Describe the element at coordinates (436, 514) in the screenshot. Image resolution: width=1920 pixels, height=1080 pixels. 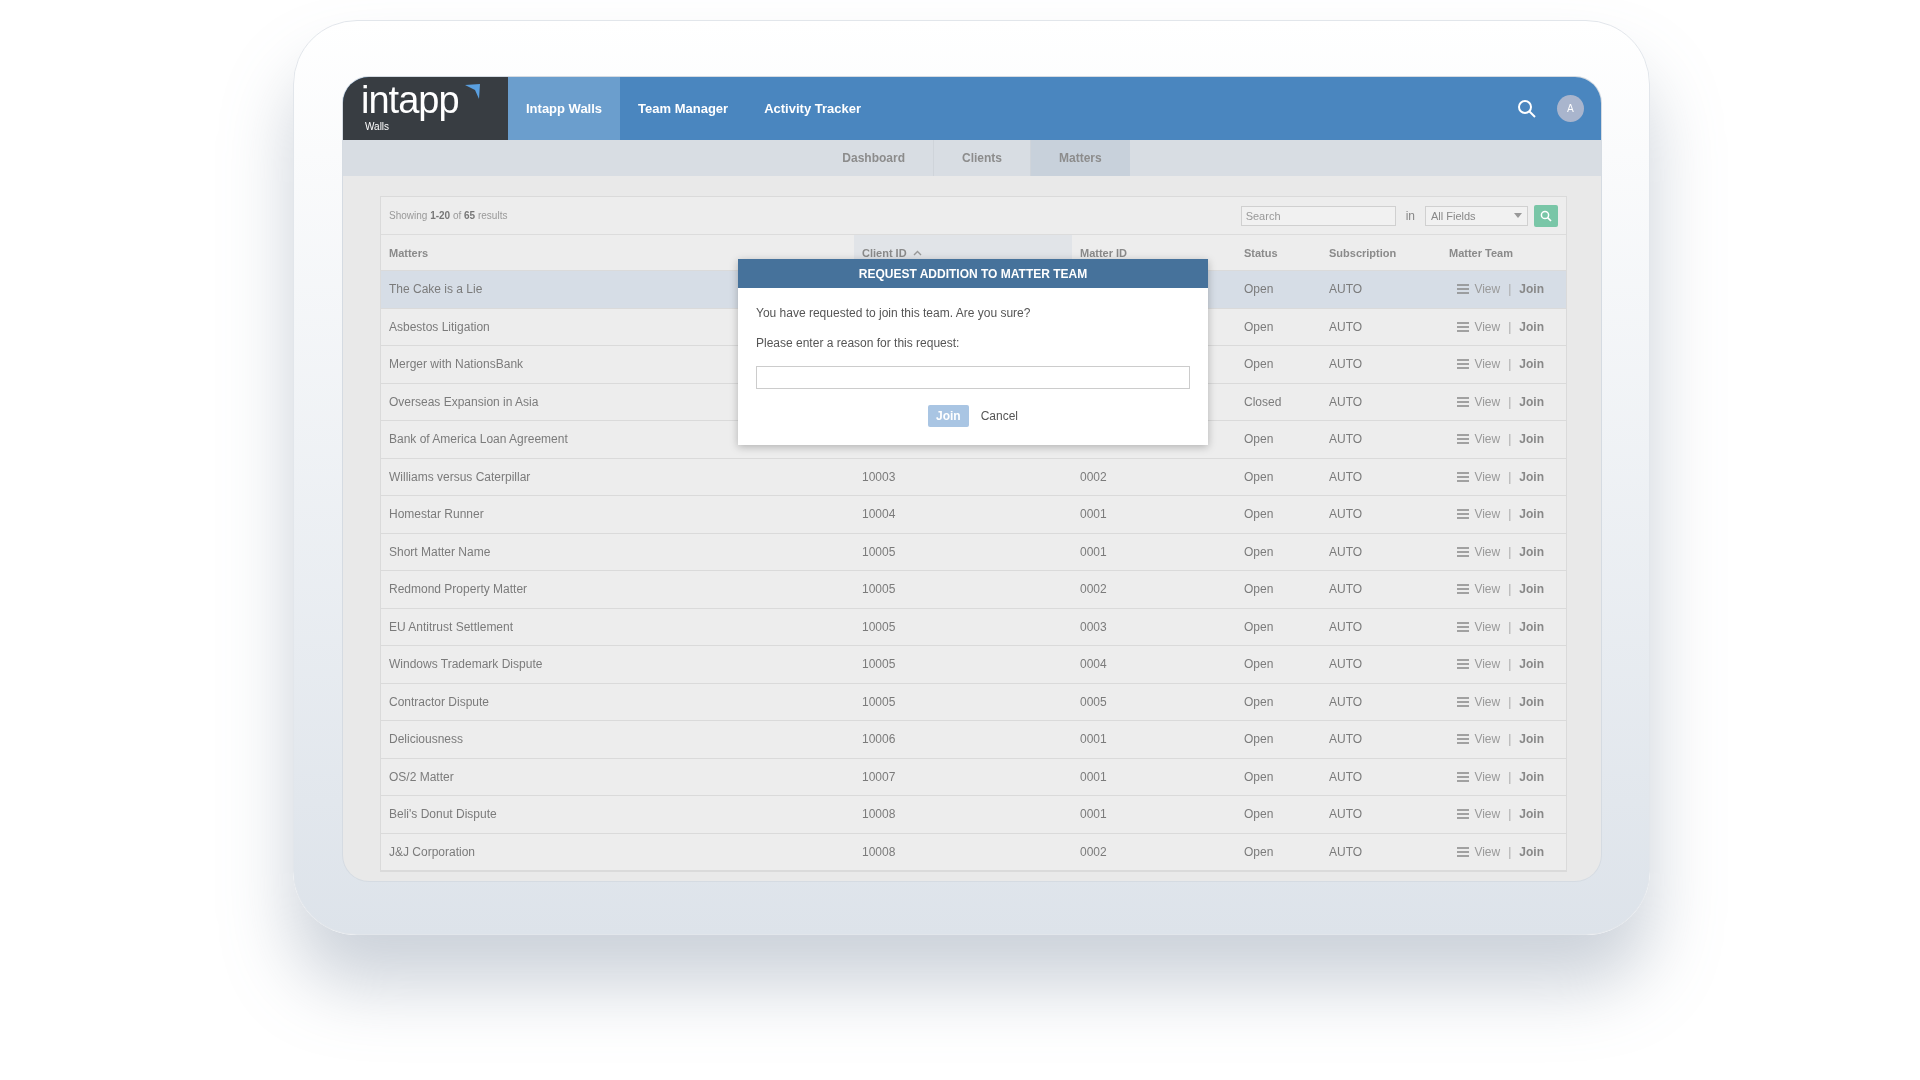
I see `matter-name: Homestar Runner` at that location.